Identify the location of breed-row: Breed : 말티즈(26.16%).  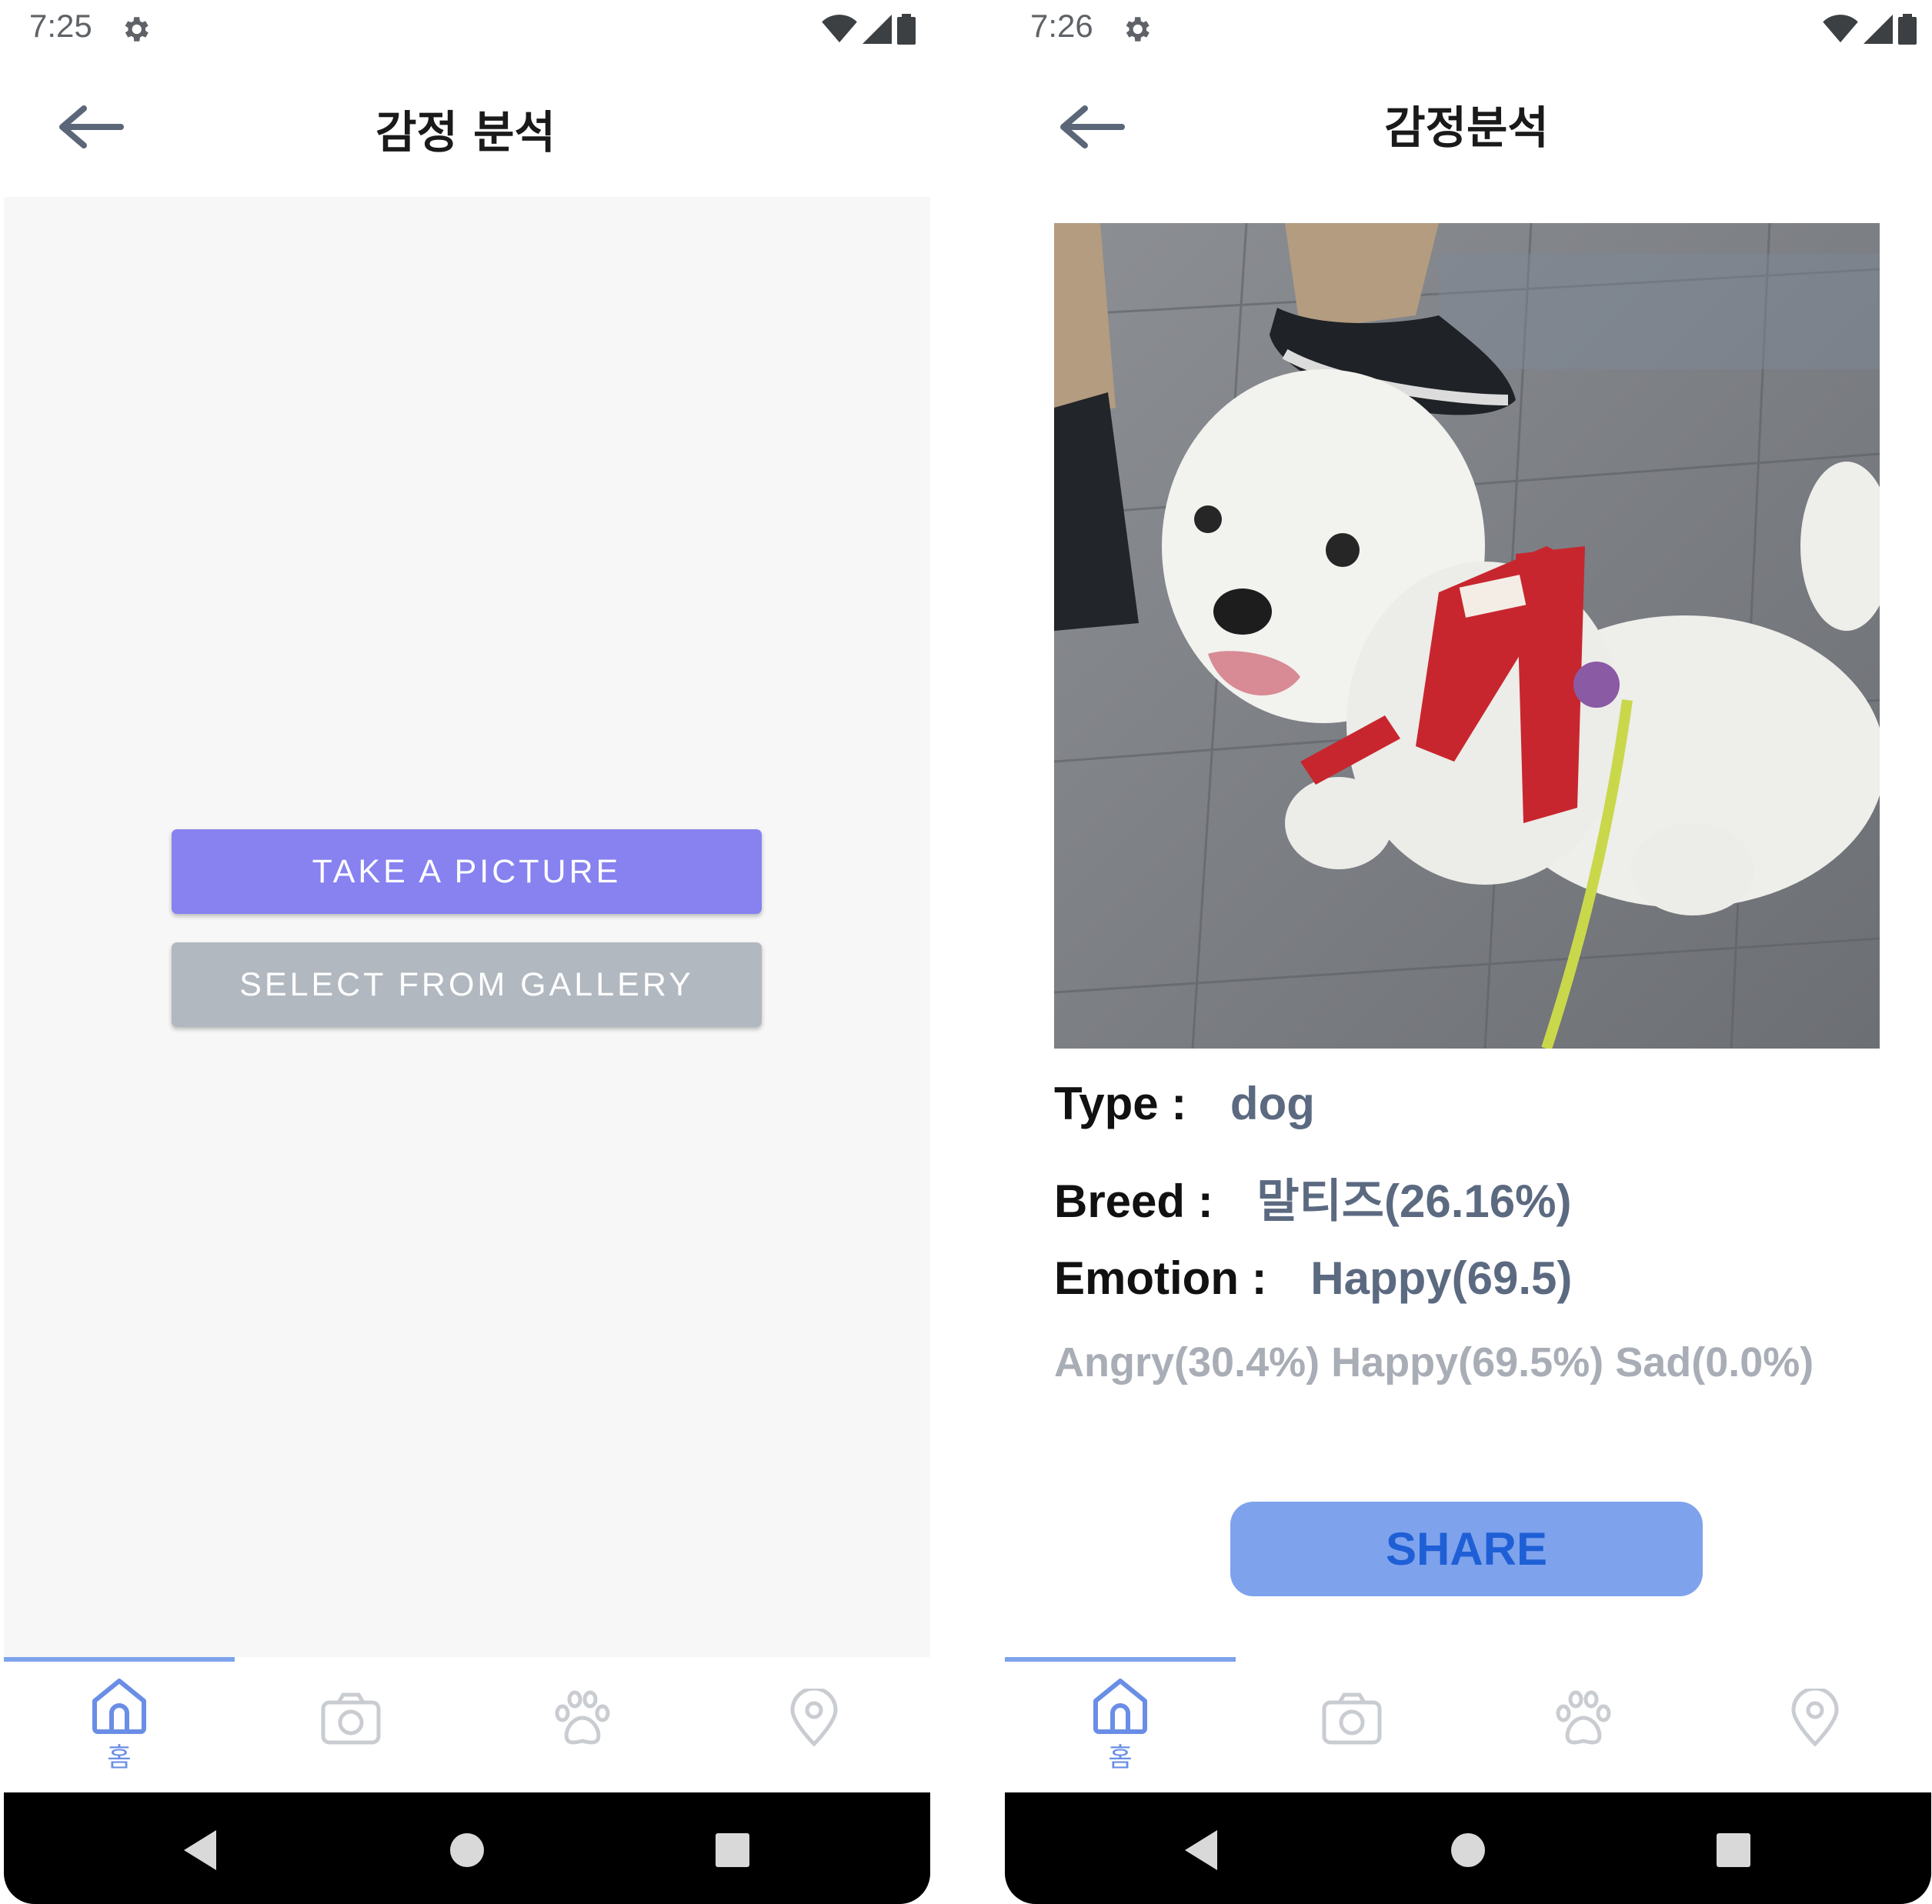
(1313, 1197).